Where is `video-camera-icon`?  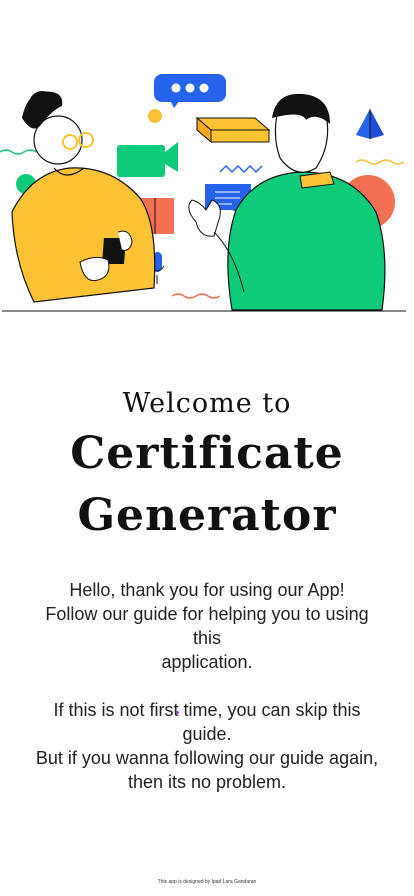
video-camera-icon is located at coordinates (147, 159).